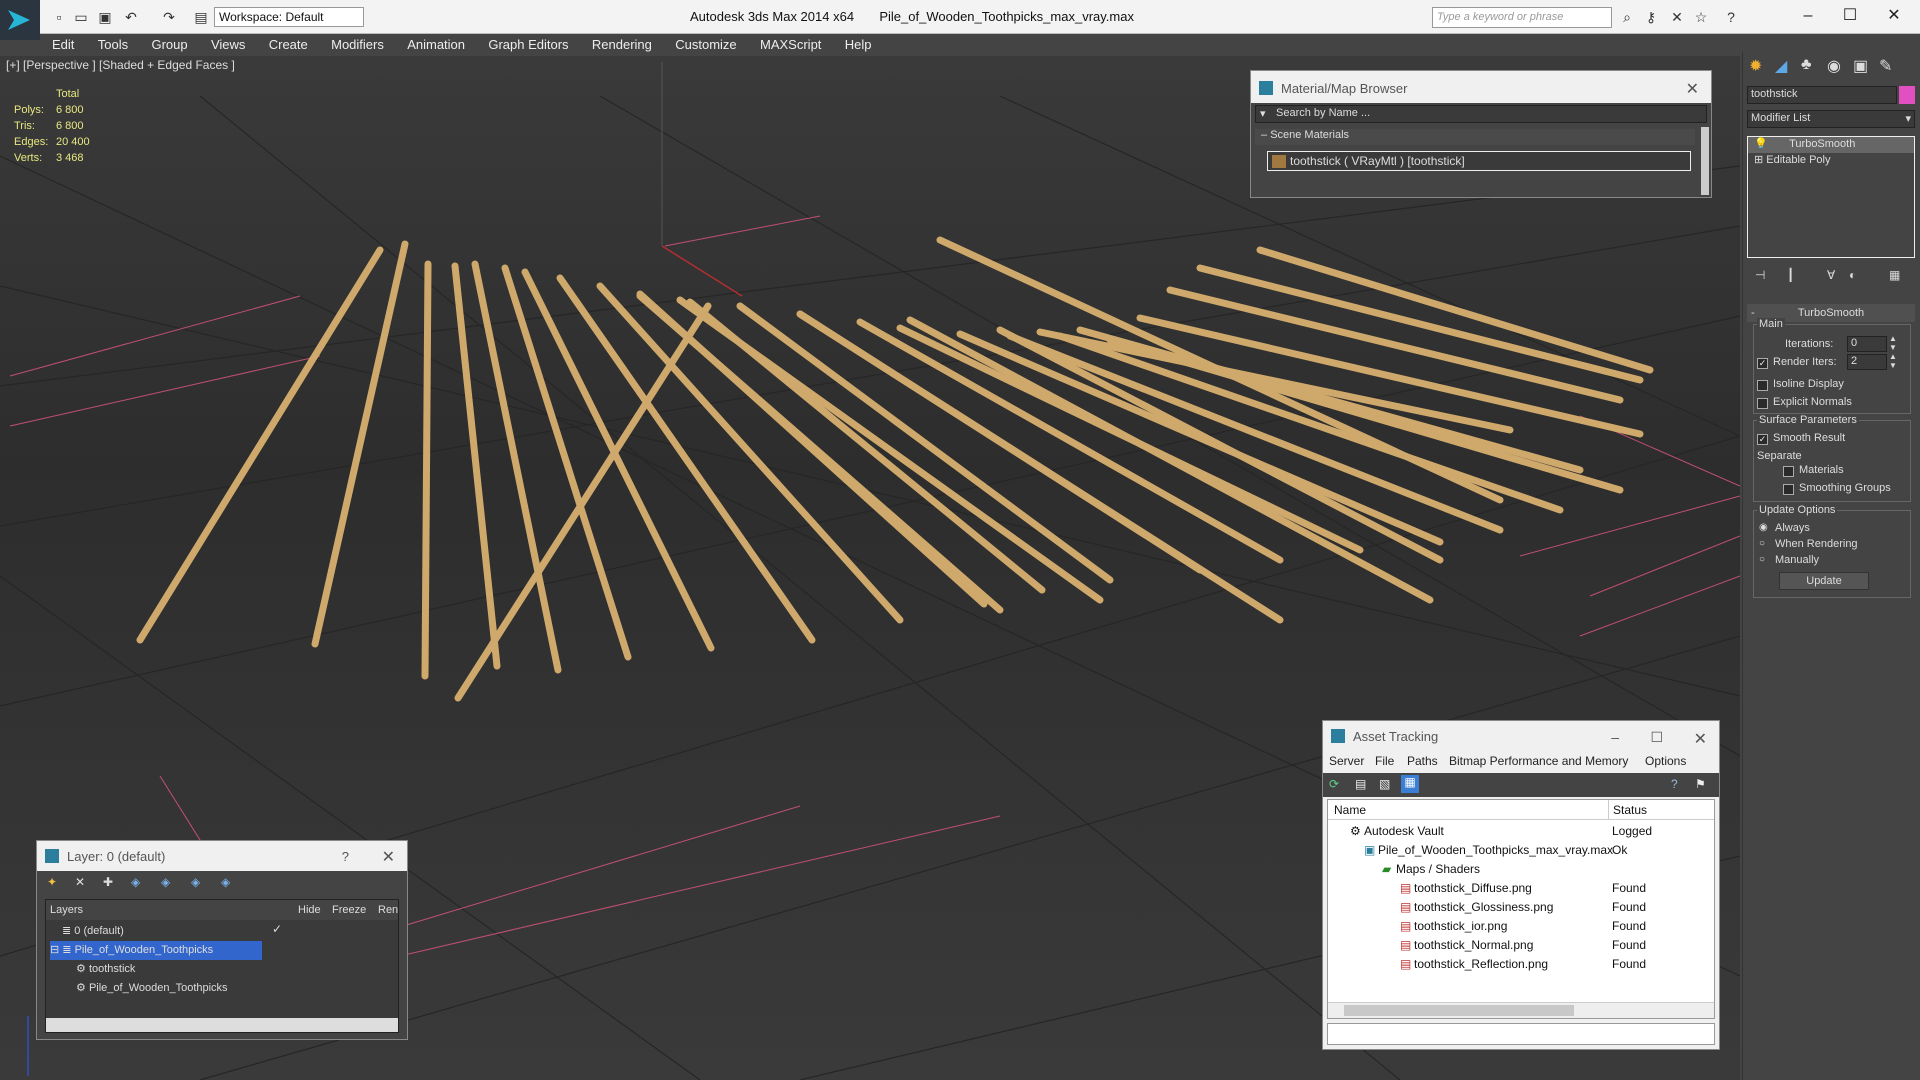 The height and width of the screenshot is (1080, 1920). What do you see at coordinates (1894, 275) in the screenshot?
I see `configure-sets-icon: ▦` at bounding box center [1894, 275].